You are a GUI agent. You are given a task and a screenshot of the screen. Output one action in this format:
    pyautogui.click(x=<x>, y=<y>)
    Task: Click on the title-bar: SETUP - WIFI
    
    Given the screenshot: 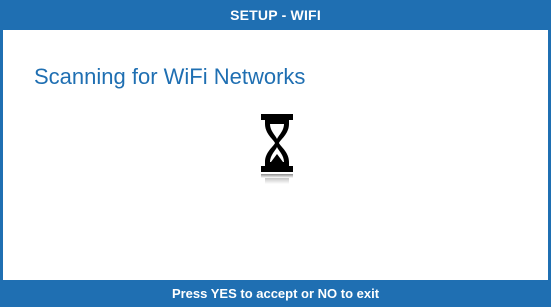 What is the action you would take?
    pyautogui.click(x=275, y=15)
    